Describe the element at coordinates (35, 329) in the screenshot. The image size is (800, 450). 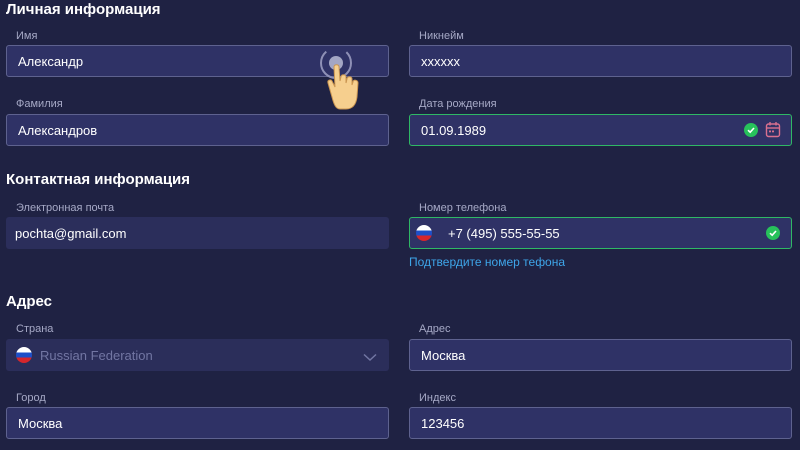
I see `country-label: Страна` at that location.